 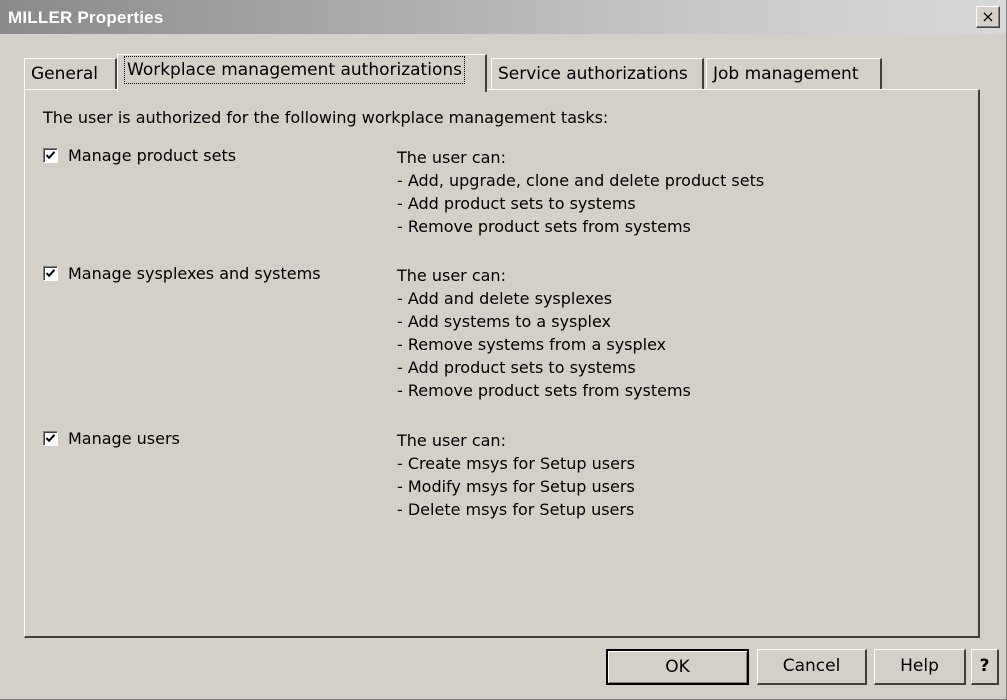 I want to click on description-line: - Remove systems from a sysplex, so click(x=532, y=344).